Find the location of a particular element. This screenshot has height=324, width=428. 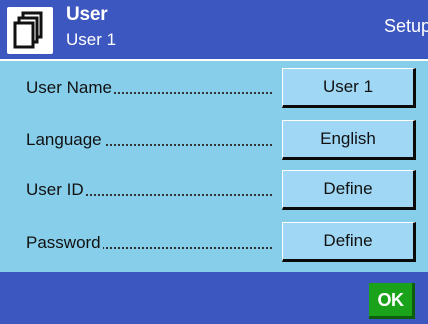

language-label: Language is located at coordinates (149, 140).